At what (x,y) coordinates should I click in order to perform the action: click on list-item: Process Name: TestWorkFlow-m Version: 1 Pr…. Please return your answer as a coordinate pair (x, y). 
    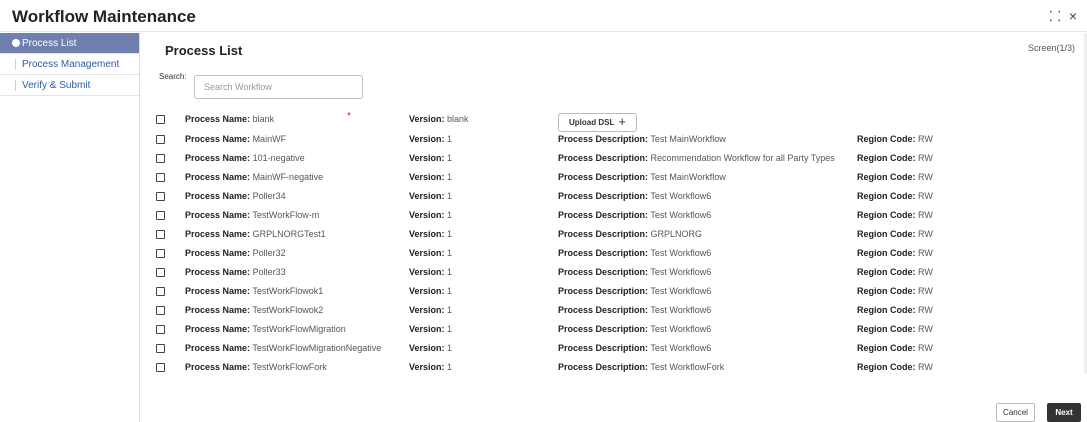
    Looking at the image, I should click on (614, 215).